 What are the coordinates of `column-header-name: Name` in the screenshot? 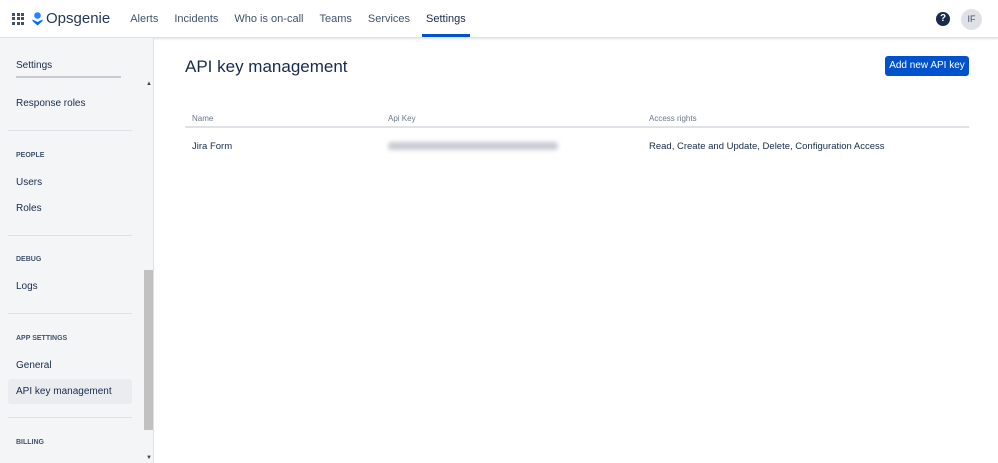 It's located at (203, 118).